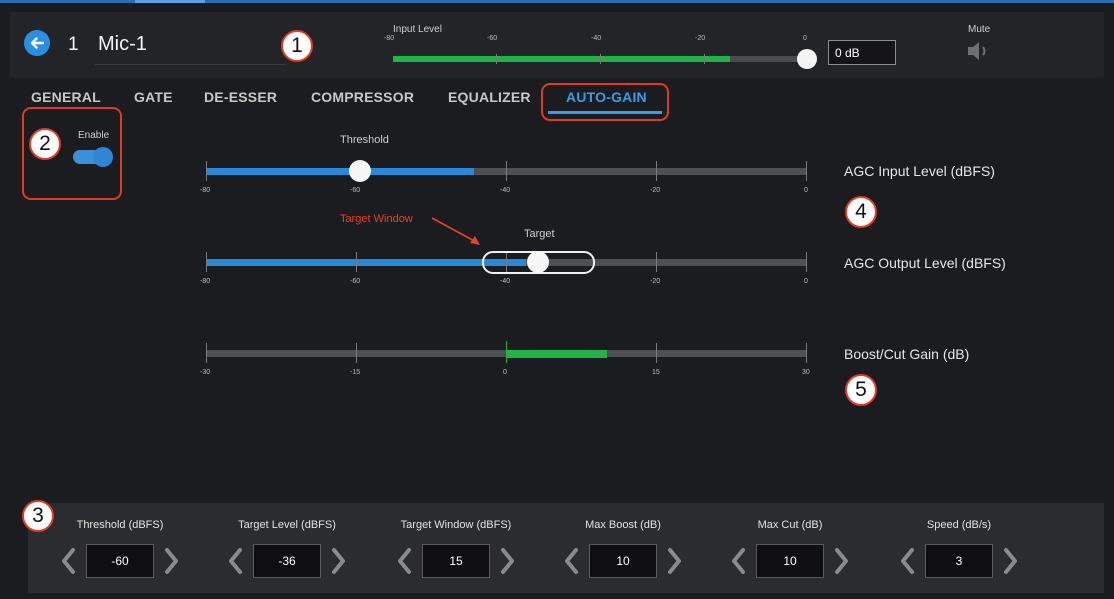 This screenshot has width=1114, height=599. What do you see at coordinates (153, 97) in the screenshot?
I see `tab-gate: GATE` at bounding box center [153, 97].